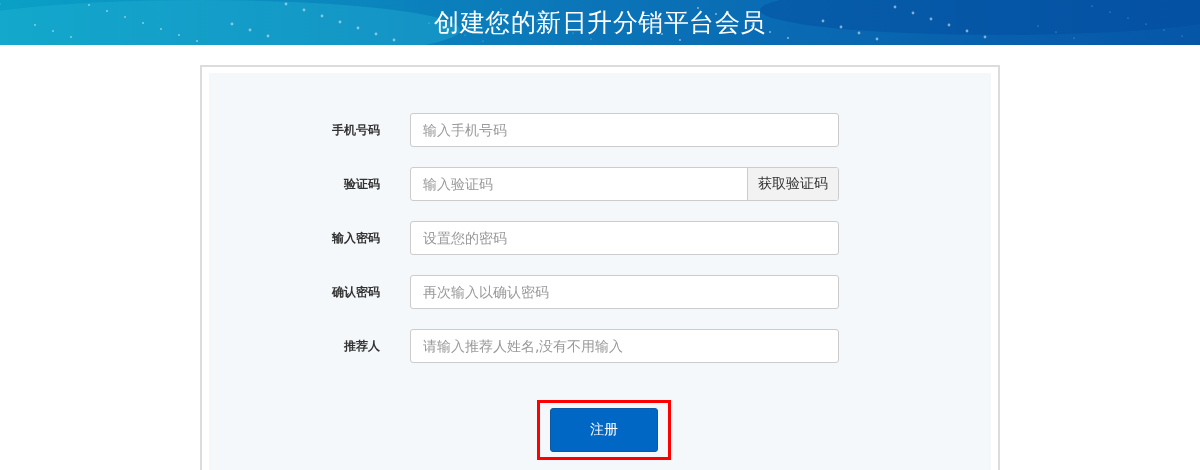 The height and width of the screenshot is (470, 1200). Describe the element at coordinates (624, 238) in the screenshot. I see `input-field: 设置您的密码` at that location.